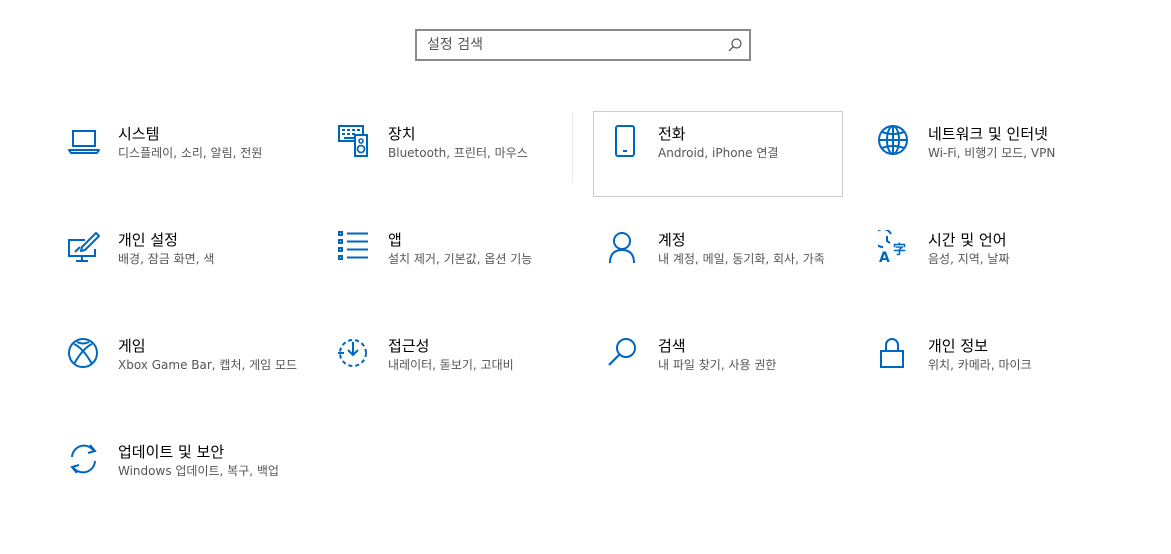  Describe the element at coordinates (193, 484) in the screenshot. I see `tile-update-security: 업데이트 및 보안 Windows 업데이트, 복구, 백업` at that location.